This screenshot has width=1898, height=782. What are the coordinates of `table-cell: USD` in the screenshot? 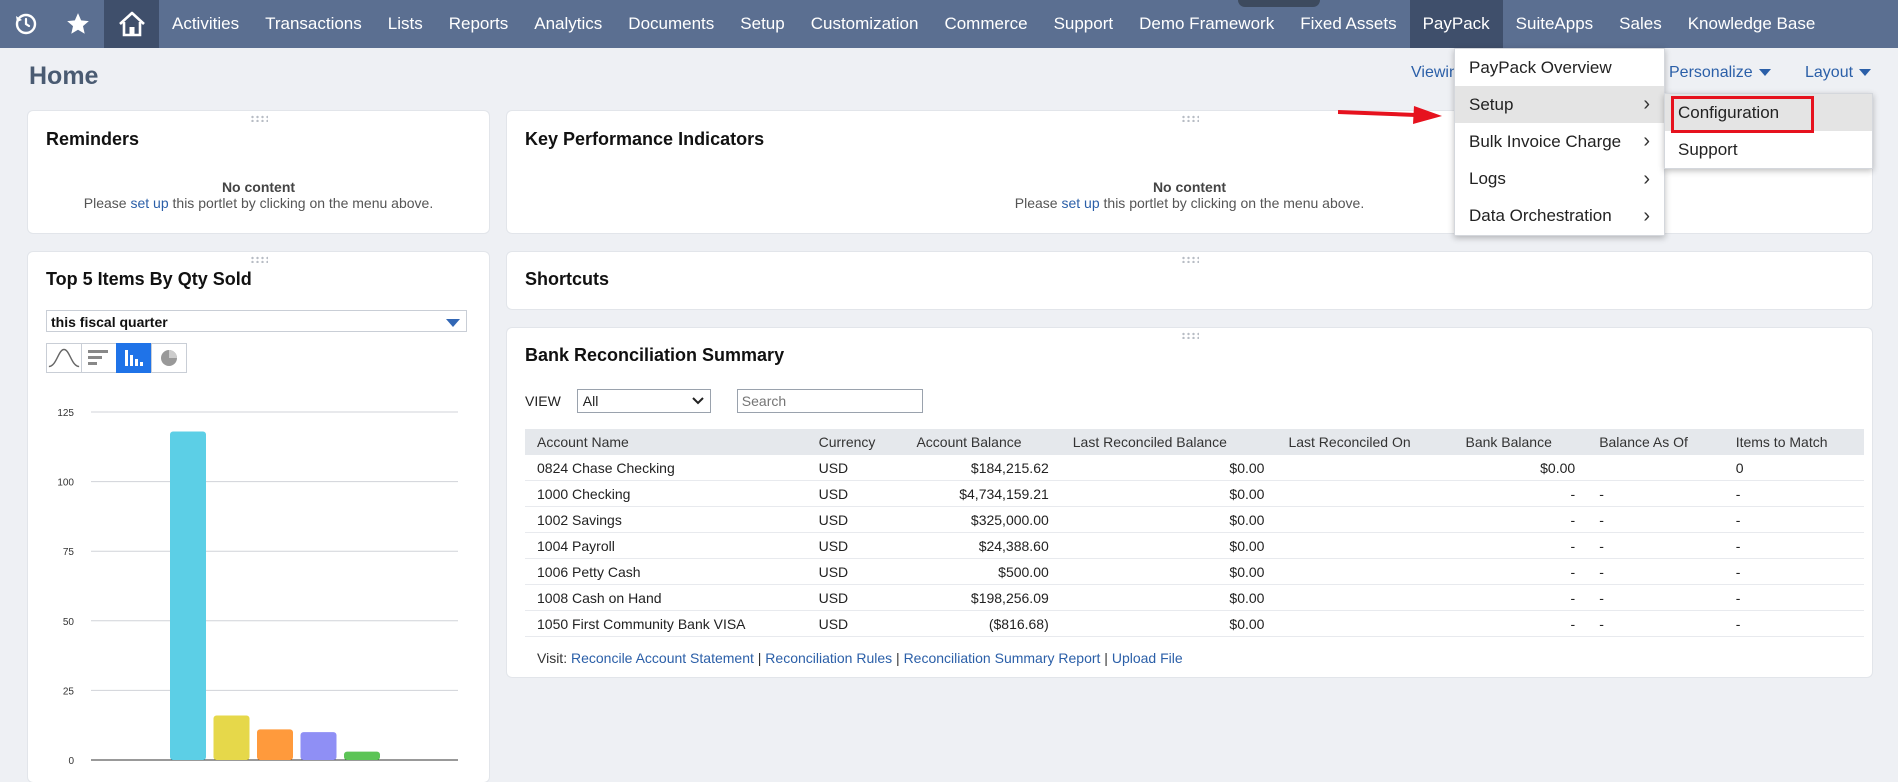 It's located at (855, 545).